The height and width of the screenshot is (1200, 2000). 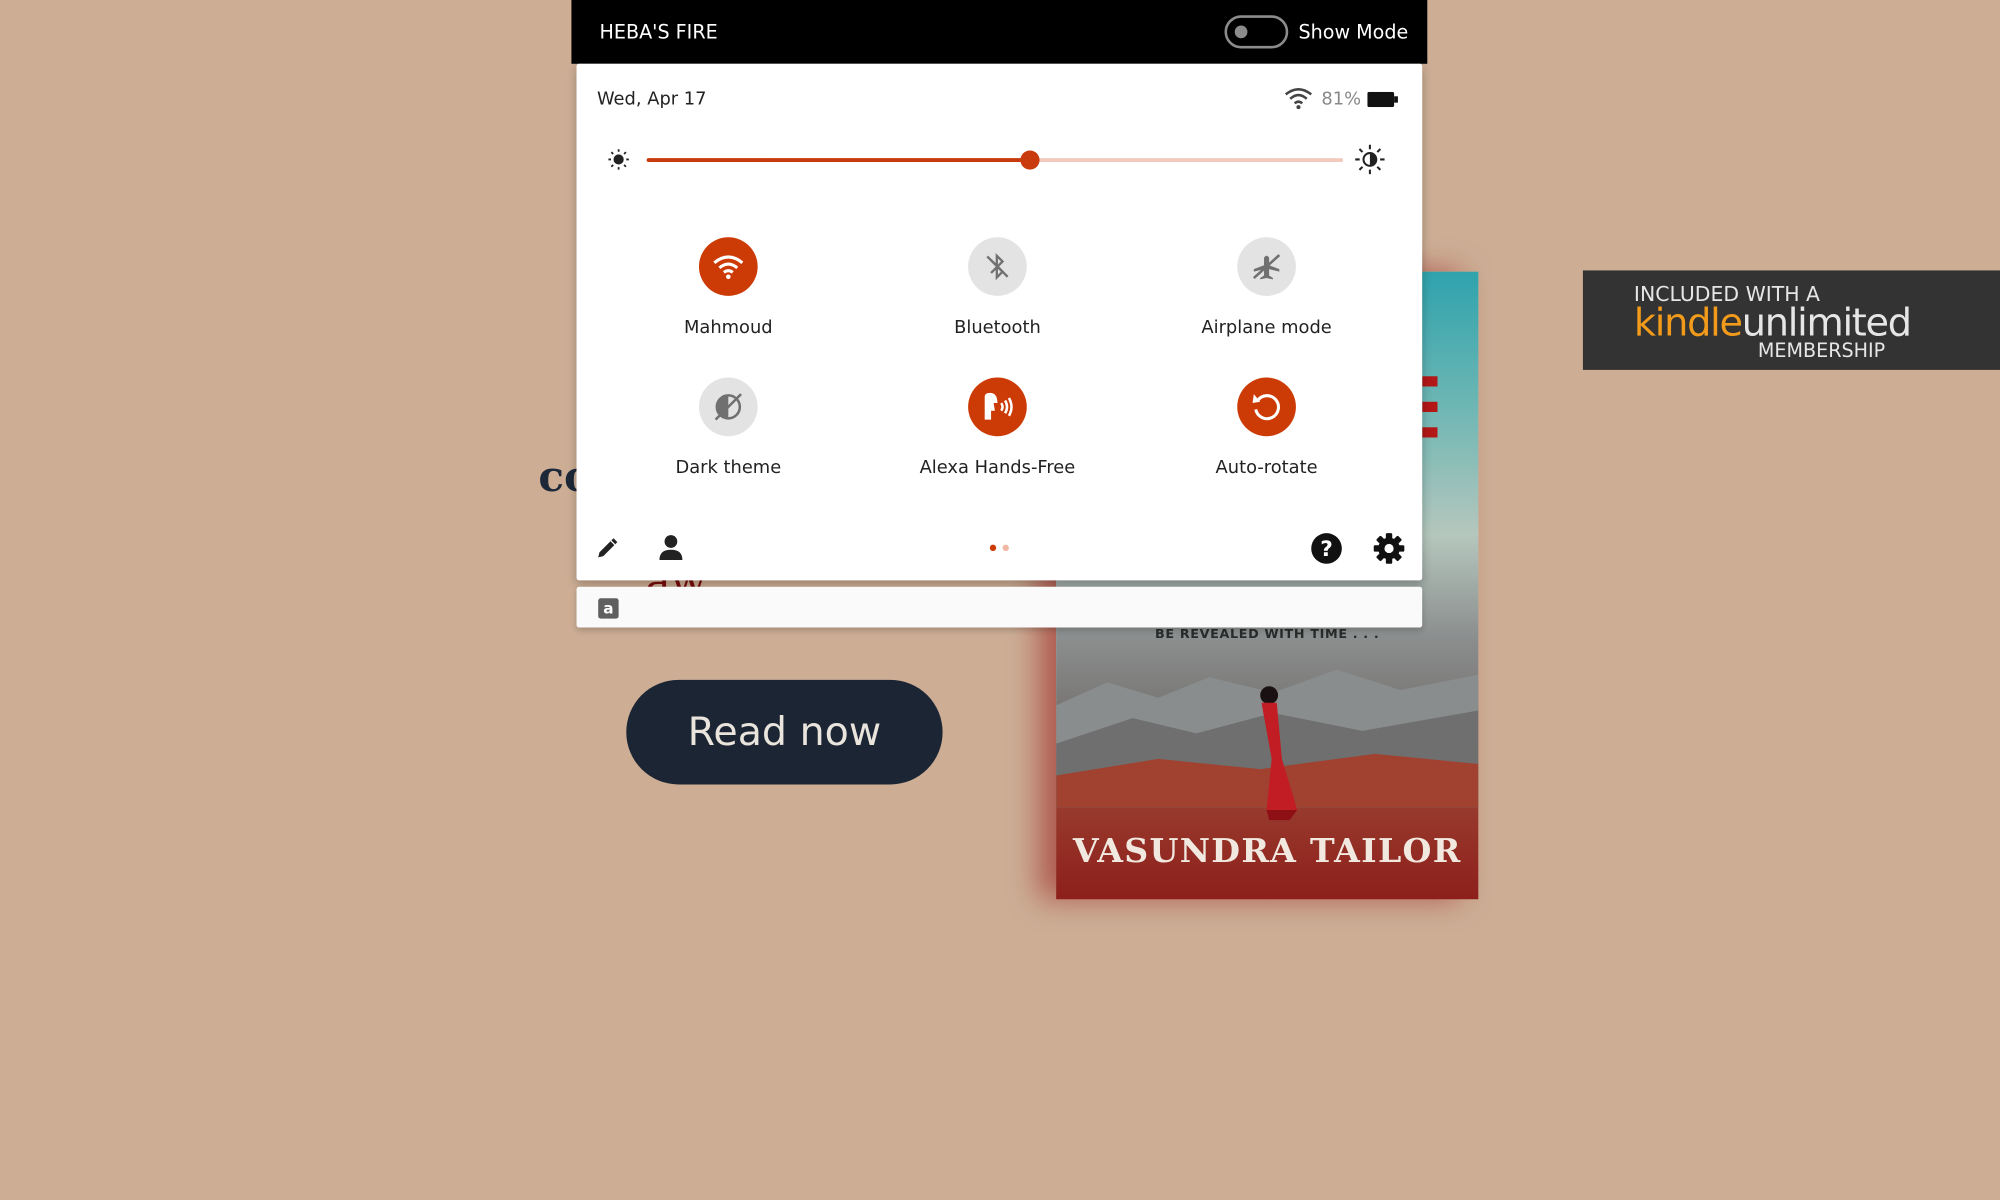 I want to click on tile-label: Alexa Hands-Free, so click(x=997, y=468).